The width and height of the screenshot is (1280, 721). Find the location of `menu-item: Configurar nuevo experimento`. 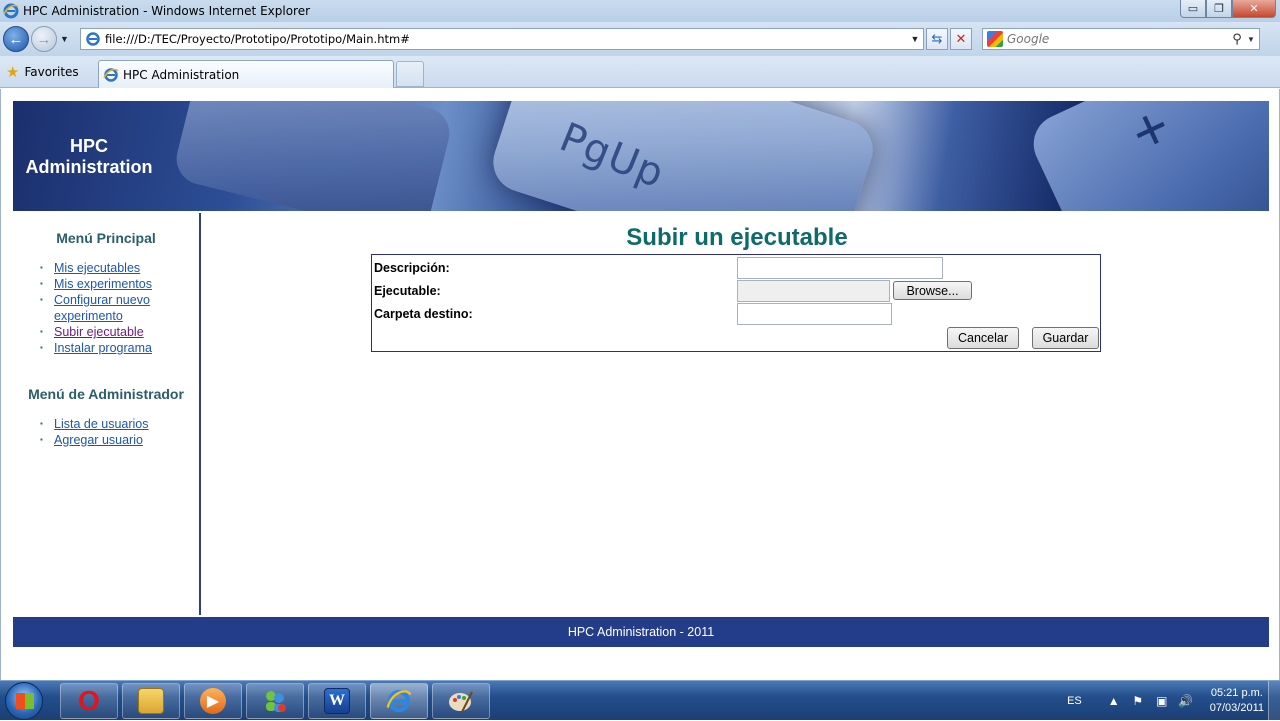

menu-item: Configurar nuevo experimento is located at coordinates (110, 308).